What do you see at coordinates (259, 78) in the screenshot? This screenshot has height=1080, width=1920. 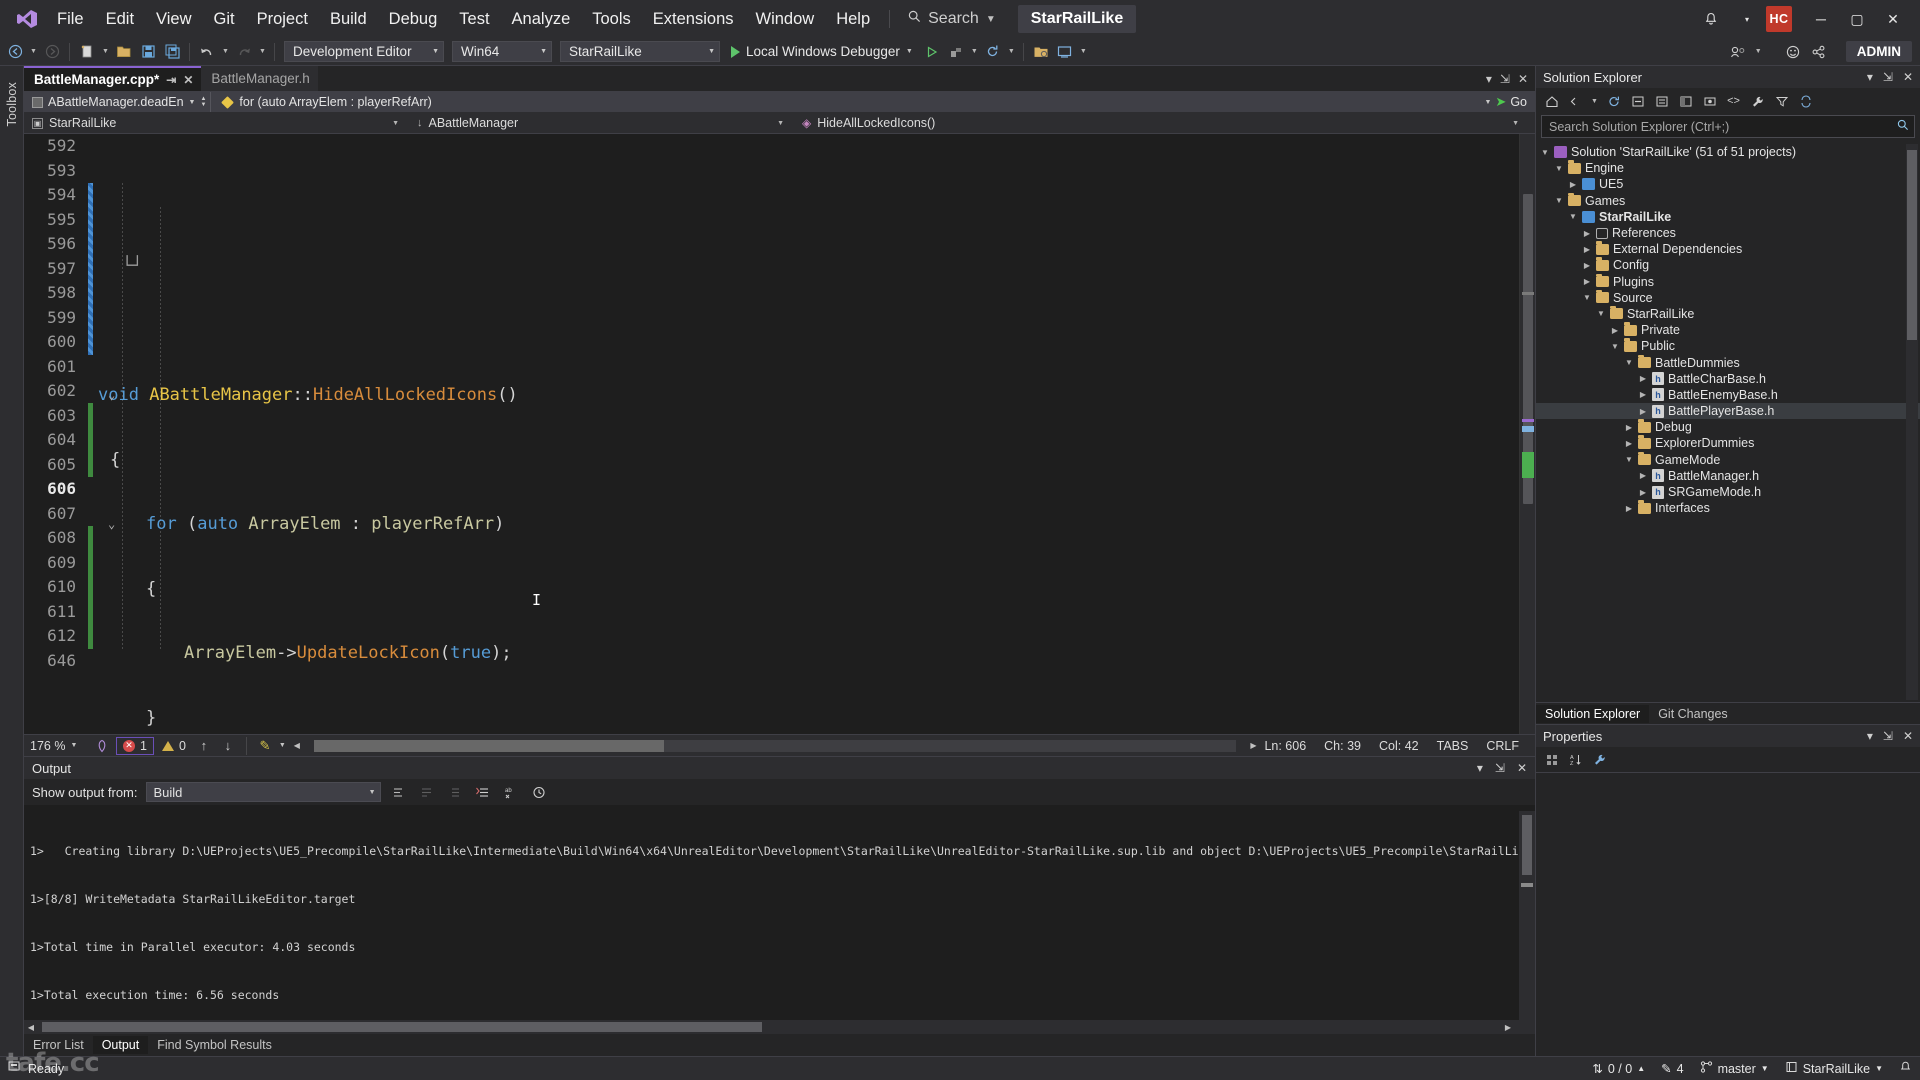 I see `tab-battlemanager-h: BattleManager.h` at bounding box center [259, 78].